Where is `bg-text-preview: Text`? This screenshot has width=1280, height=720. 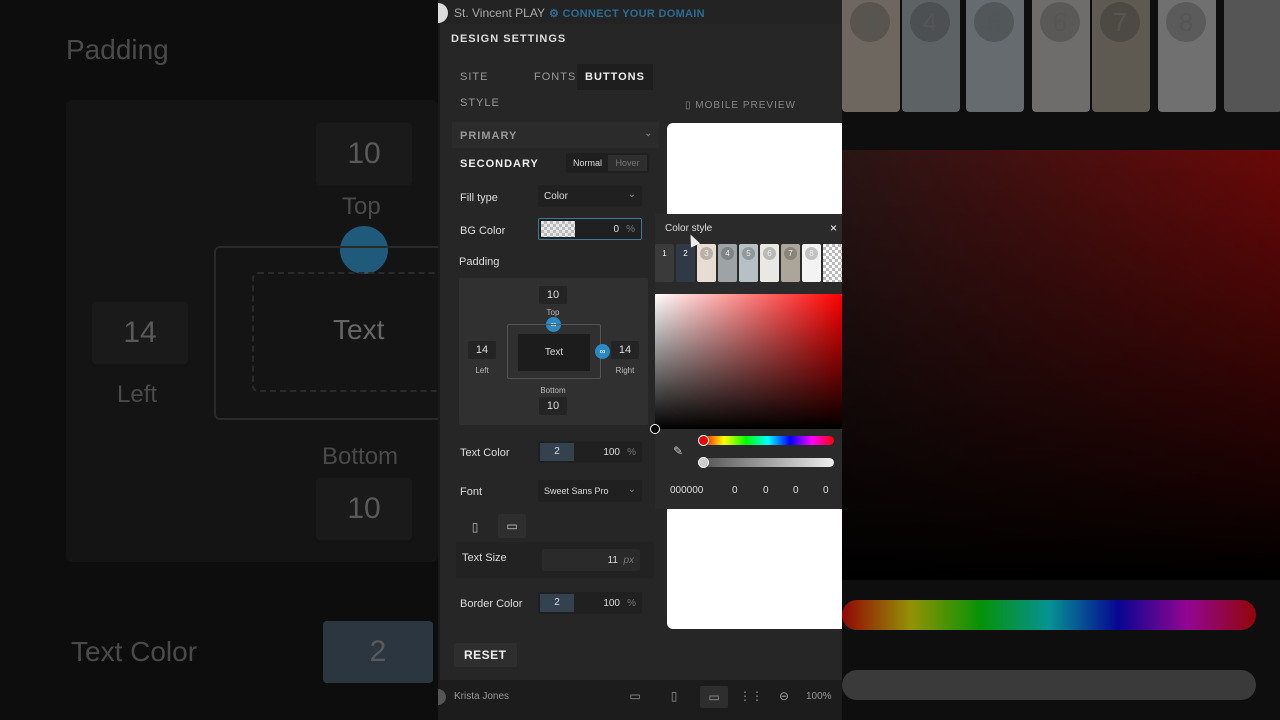 bg-text-preview: Text is located at coordinates (359, 329).